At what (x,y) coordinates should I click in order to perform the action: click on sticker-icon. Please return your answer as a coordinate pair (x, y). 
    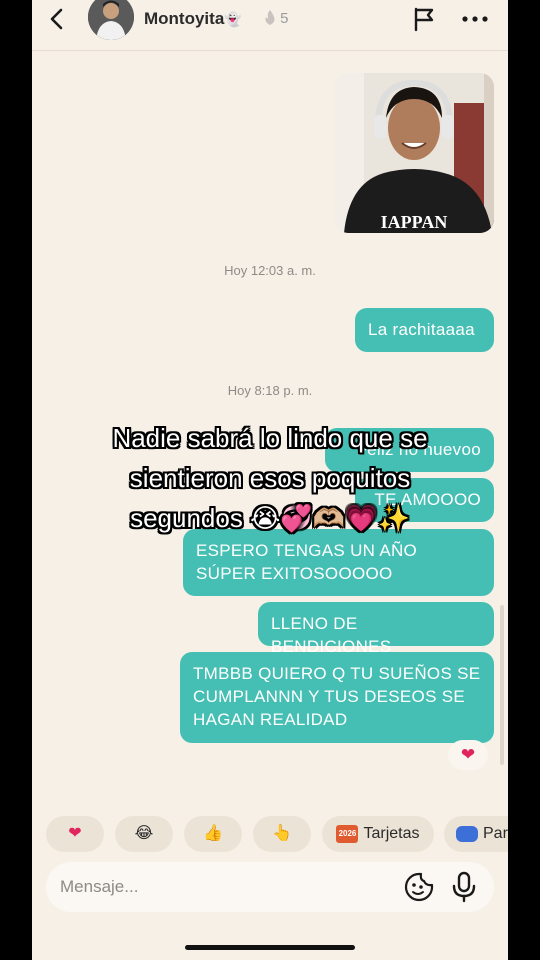
    Looking at the image, I should click on (419, 887).